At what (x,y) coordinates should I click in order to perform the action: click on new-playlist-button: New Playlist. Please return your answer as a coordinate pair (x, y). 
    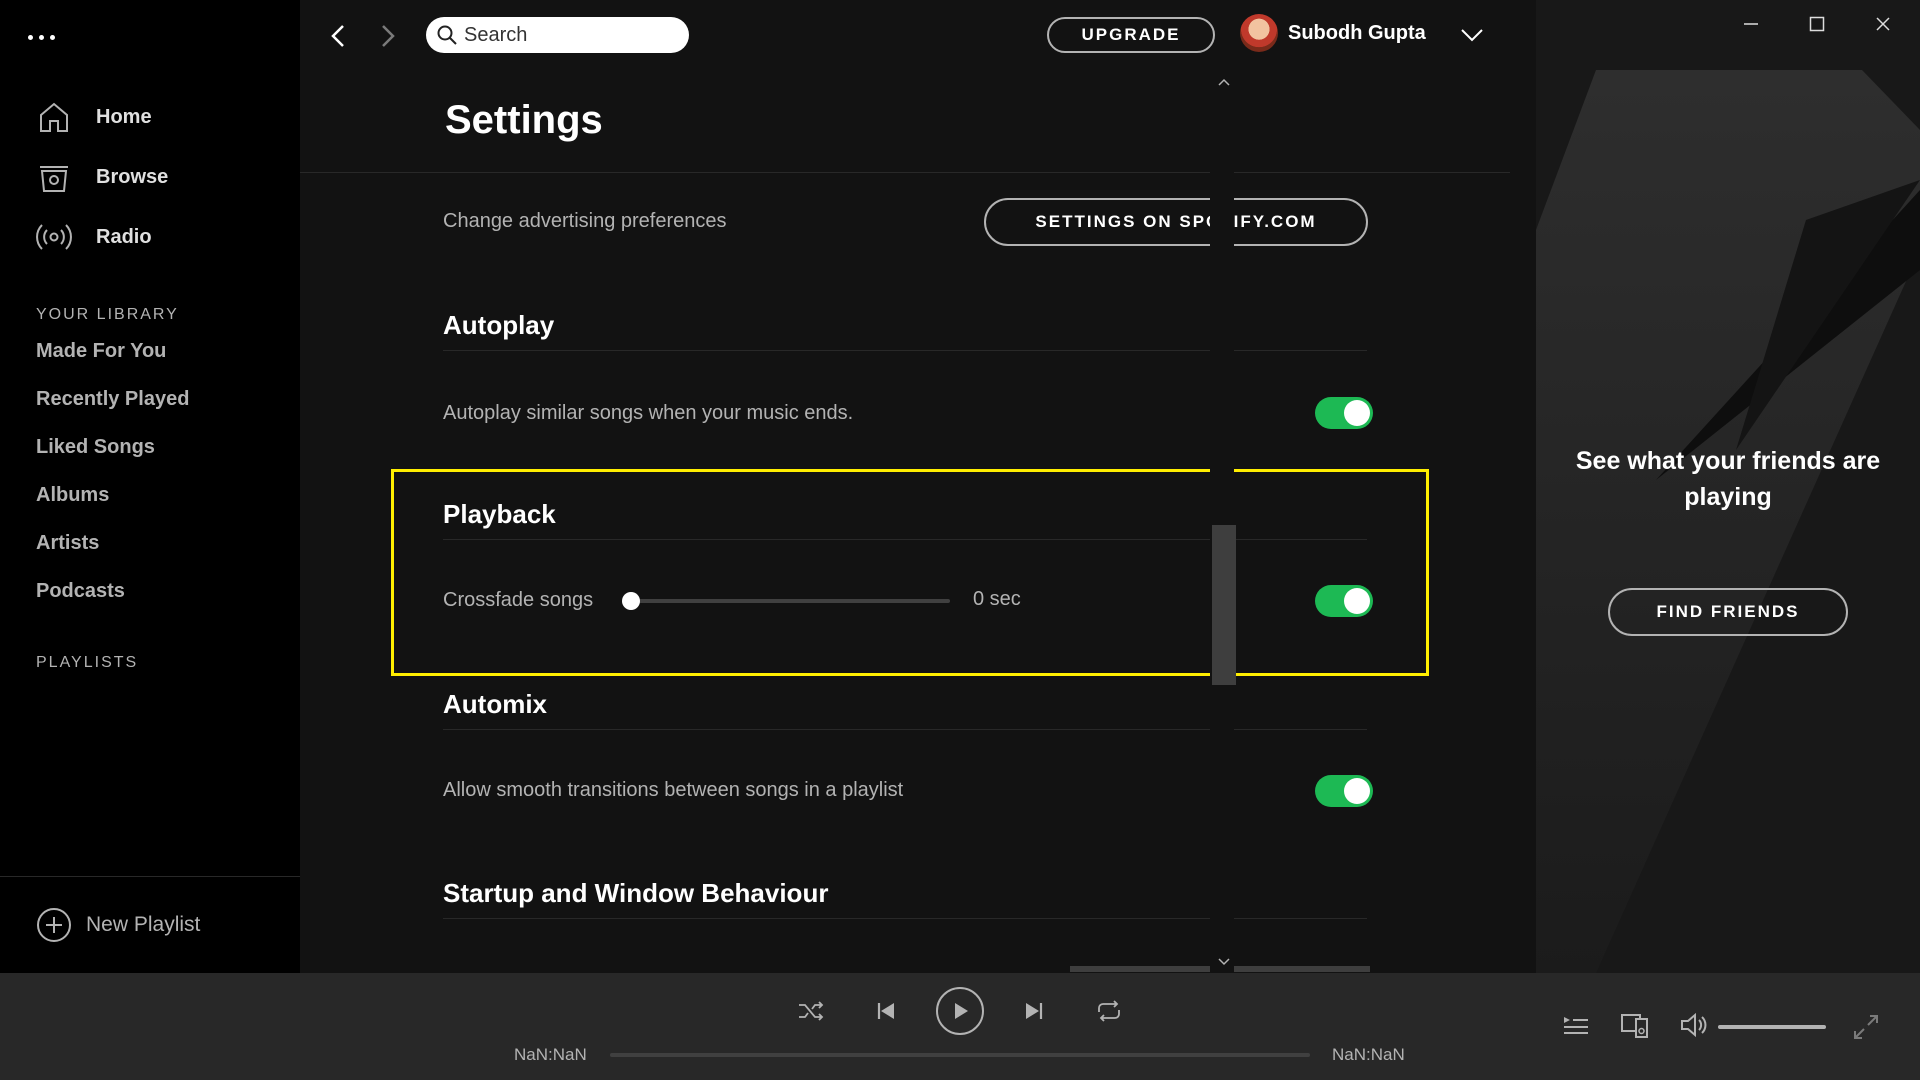
    Looking at the image, I should click on (118, 925).